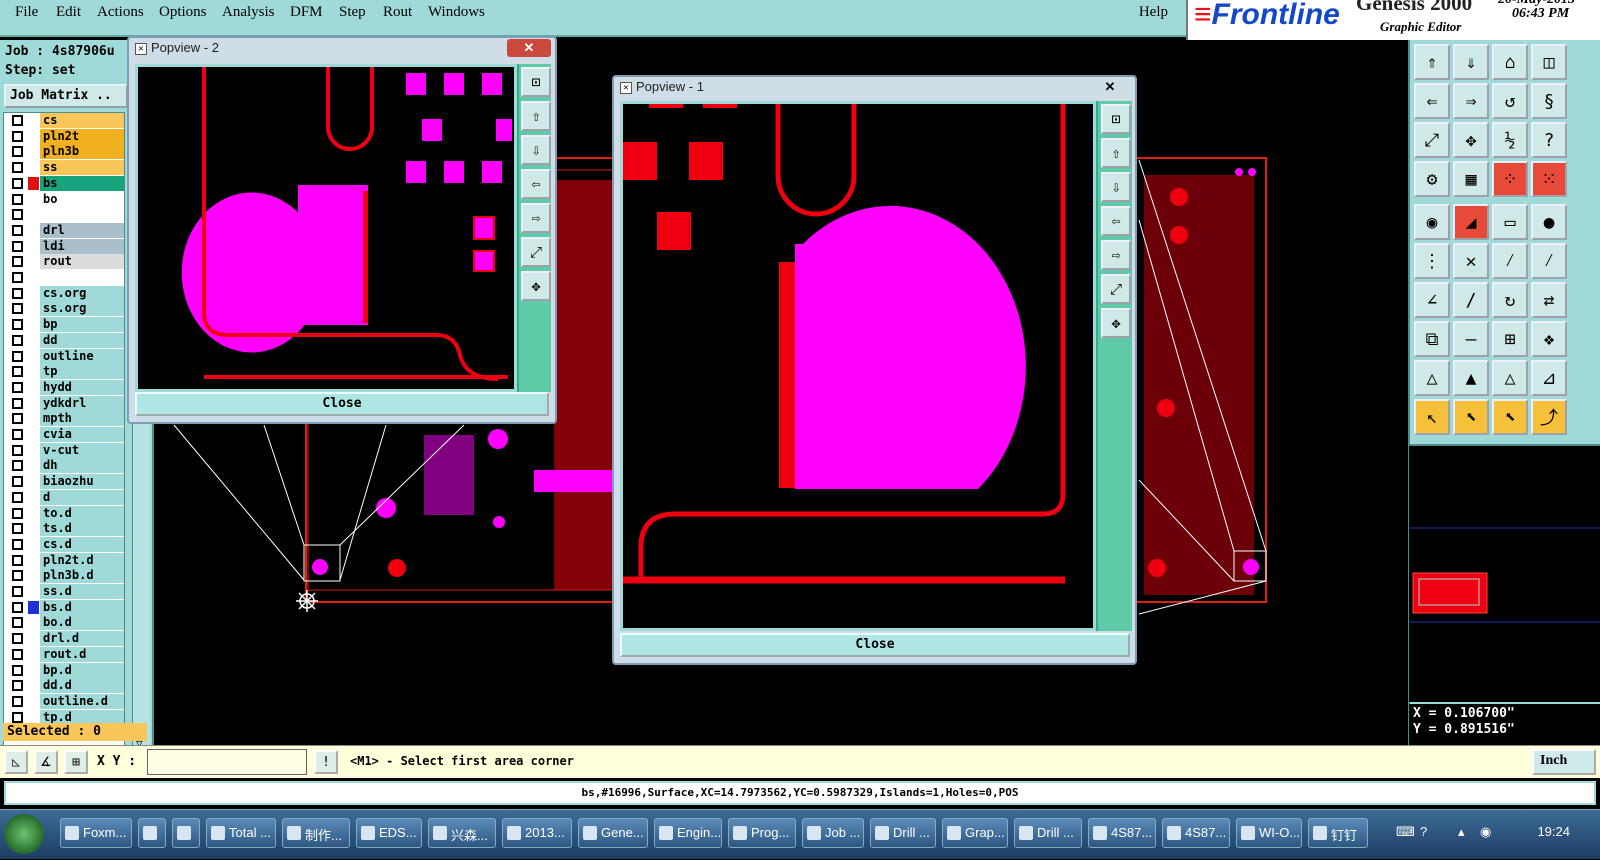 The width and height of the screenshot is (1600, 860). What do you see at coordinates (82, 340) in the screenshot?
I see `layer-name: dd` at bounding box center [82, 340].